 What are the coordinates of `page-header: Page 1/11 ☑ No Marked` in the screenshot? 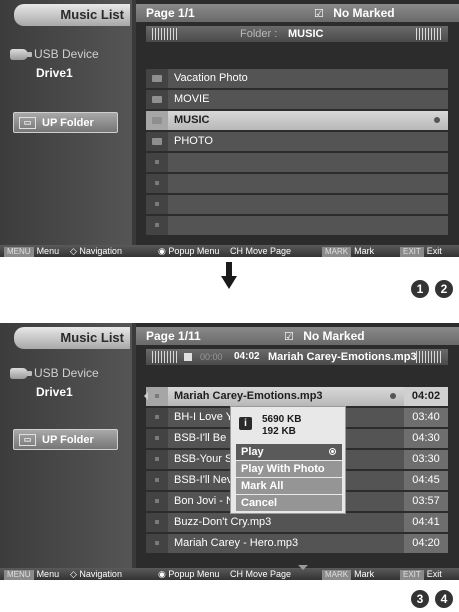 It's located at (297, 336).